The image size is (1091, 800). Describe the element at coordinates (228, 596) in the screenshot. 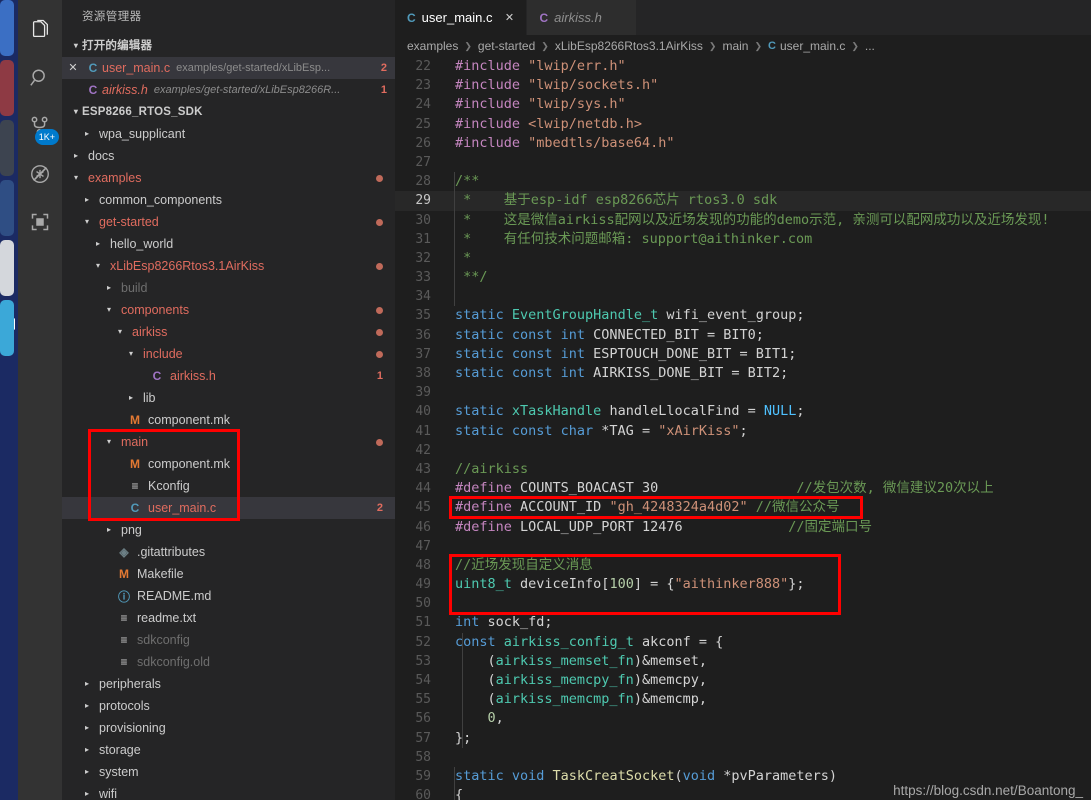

I see `tree-item-readme-md: ⓘ README.md` at that location.